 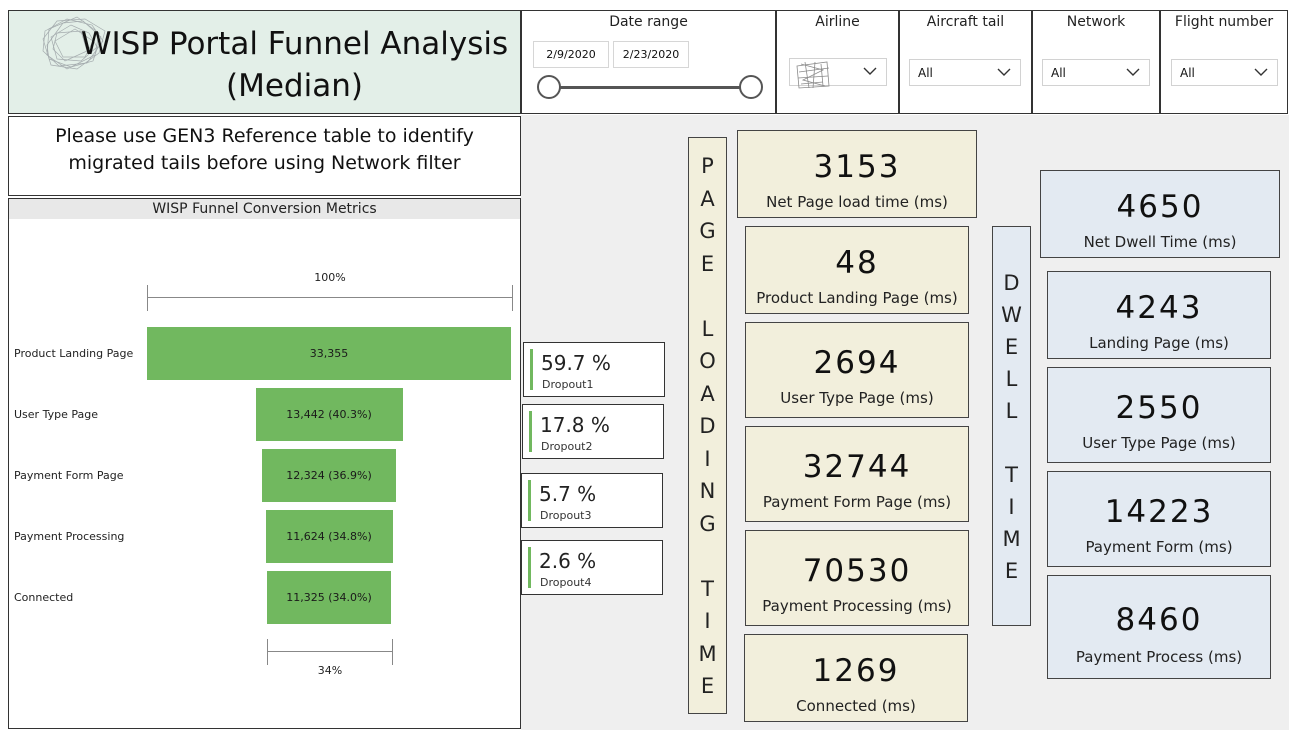 I want to click on user-type-dwell-card: 2550 User Type Page (ms), so click(x=1159, y=415).